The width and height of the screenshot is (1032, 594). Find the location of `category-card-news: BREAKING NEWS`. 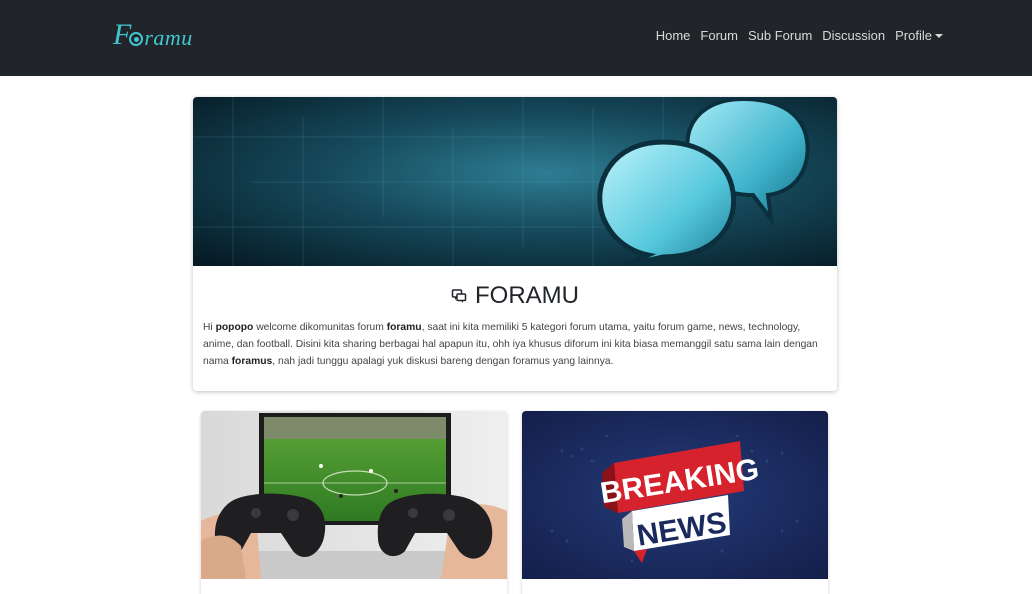

category-card-news: BREAKING NEWS is located at coordinates (675, 502).